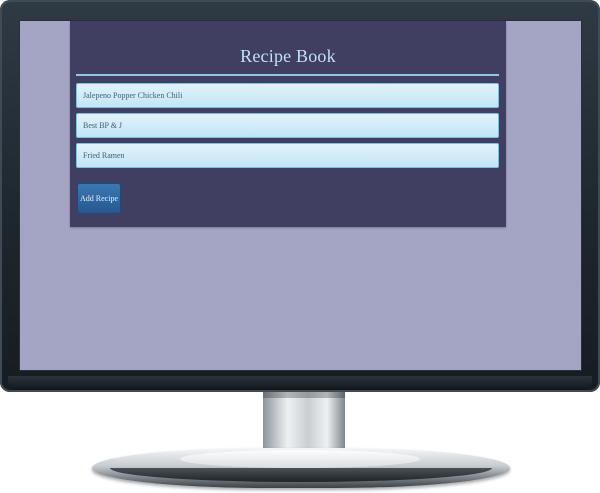  What do you see at coordinates (287, 95) in the screenshot?
I see `recipe-list-item: Jalepeno Popper Chicken Chili` at bounding box center [287, 95].